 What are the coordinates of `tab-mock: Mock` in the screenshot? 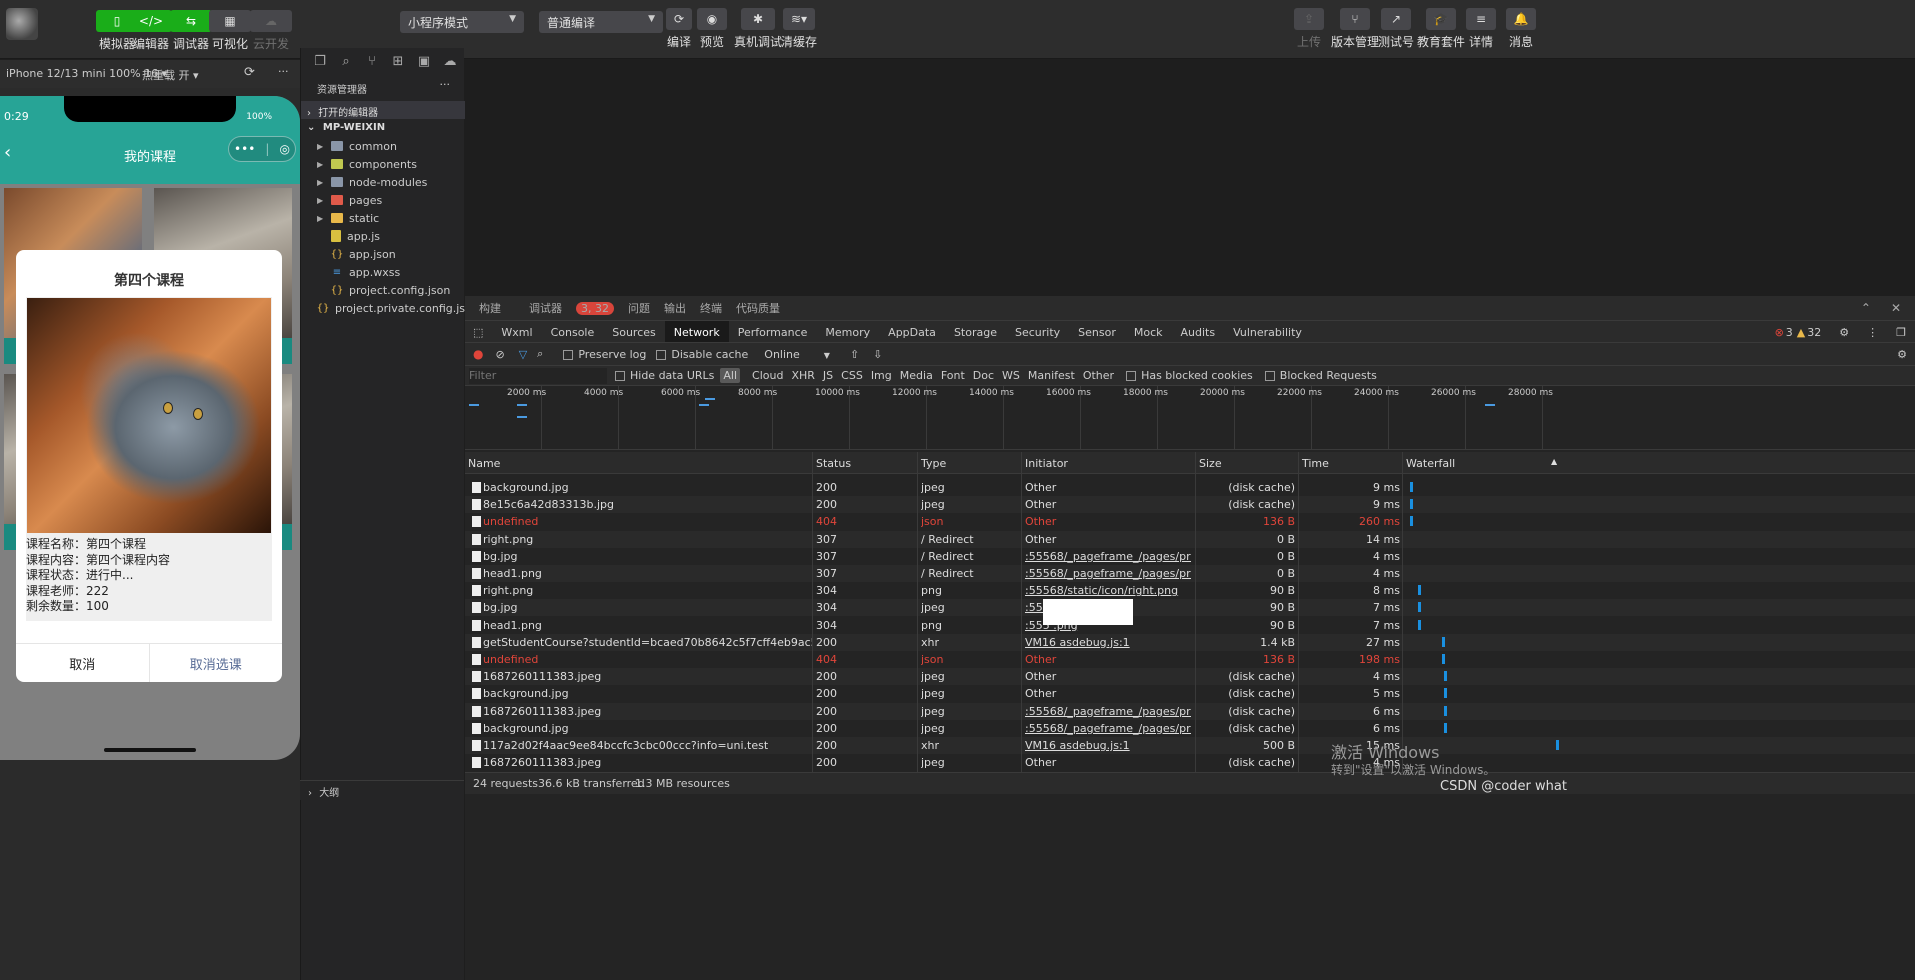 It's located at (1148, 331).